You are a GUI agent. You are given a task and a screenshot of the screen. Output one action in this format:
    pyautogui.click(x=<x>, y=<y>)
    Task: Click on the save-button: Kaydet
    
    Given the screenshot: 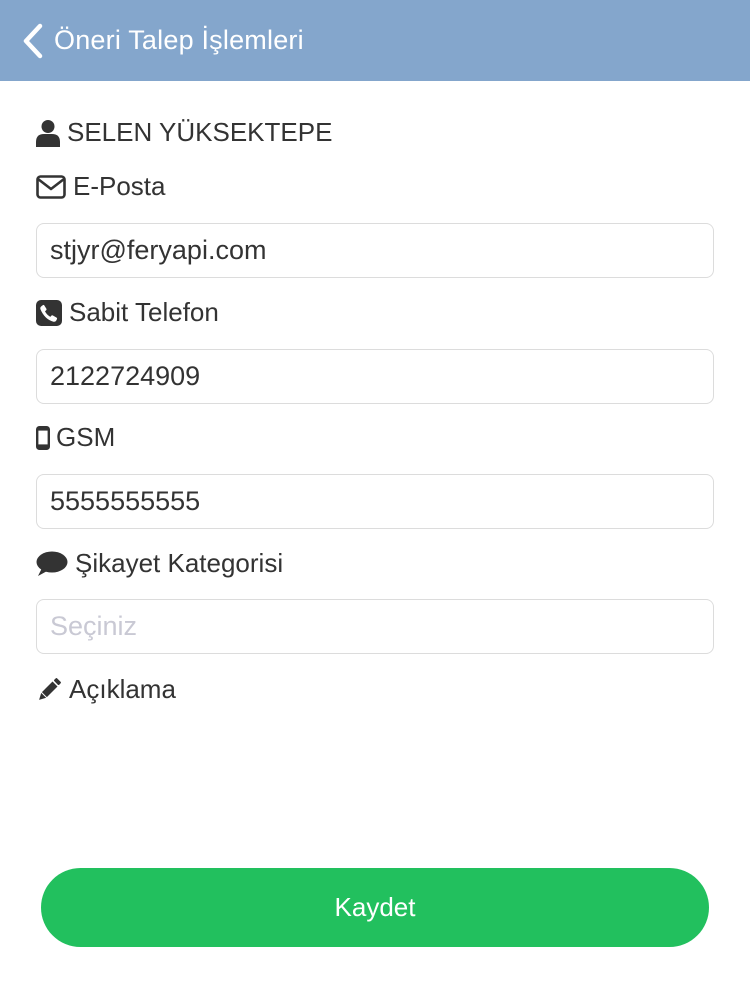 What is the action you would take?
    pyautogui.click(x=375, y=907)
    